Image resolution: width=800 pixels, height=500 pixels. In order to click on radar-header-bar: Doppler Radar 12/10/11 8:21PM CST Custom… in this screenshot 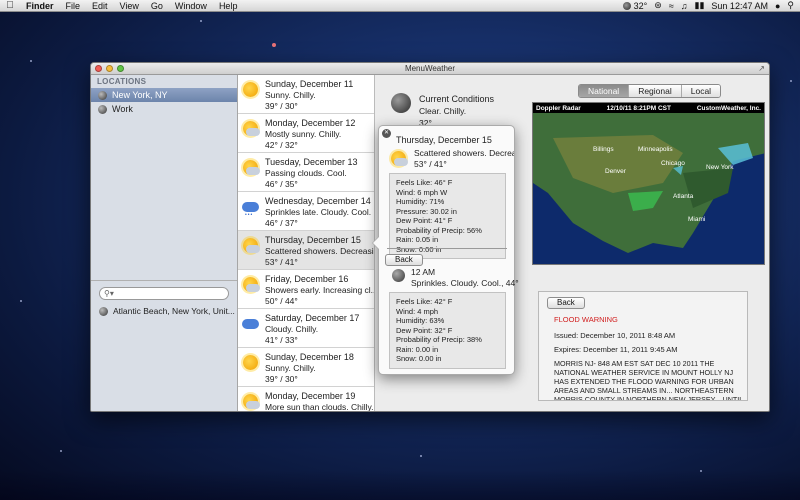, I will do `click(648, 108)`.